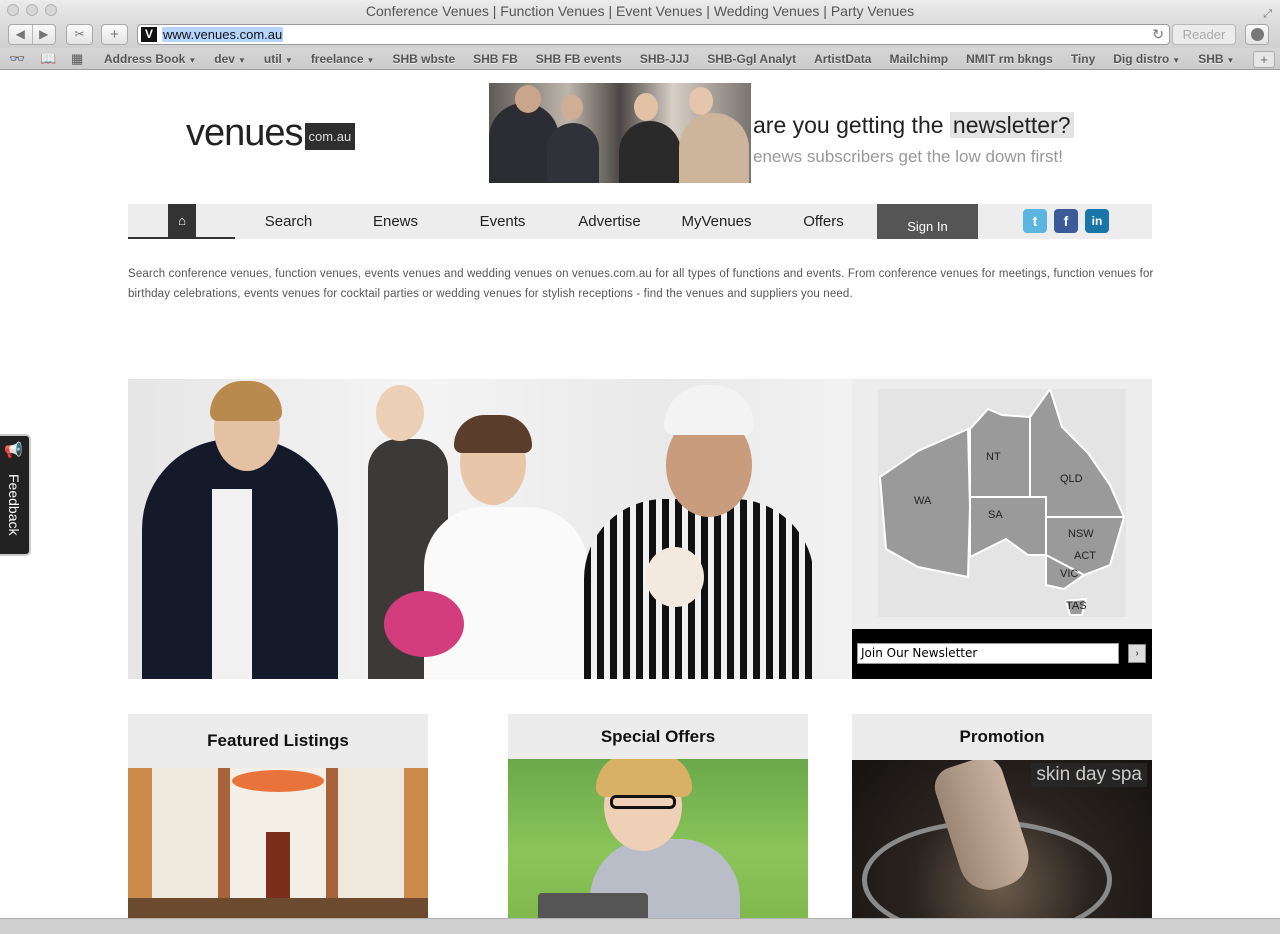  What do you see at coordinates (988, 653) in the screenshot?
I see `newsletter-email-input: Join Our Newsletter` at bounding box center [988, 653].